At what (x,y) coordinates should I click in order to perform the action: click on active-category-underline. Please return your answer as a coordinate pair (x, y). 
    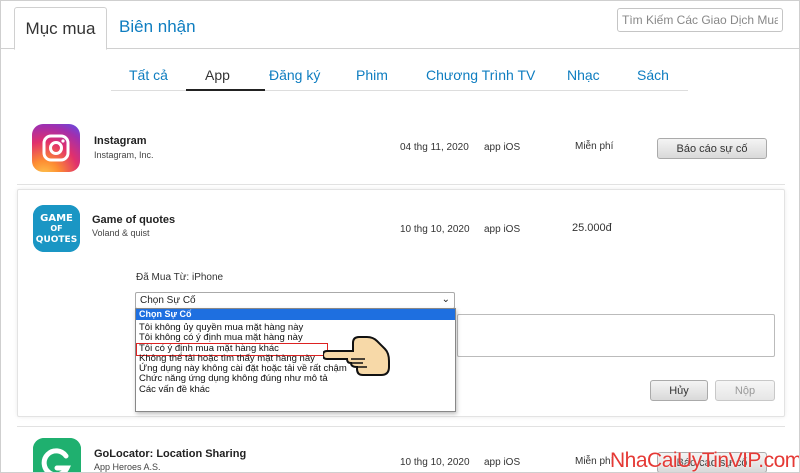
    Looking at the image, I should click on (225, 90).